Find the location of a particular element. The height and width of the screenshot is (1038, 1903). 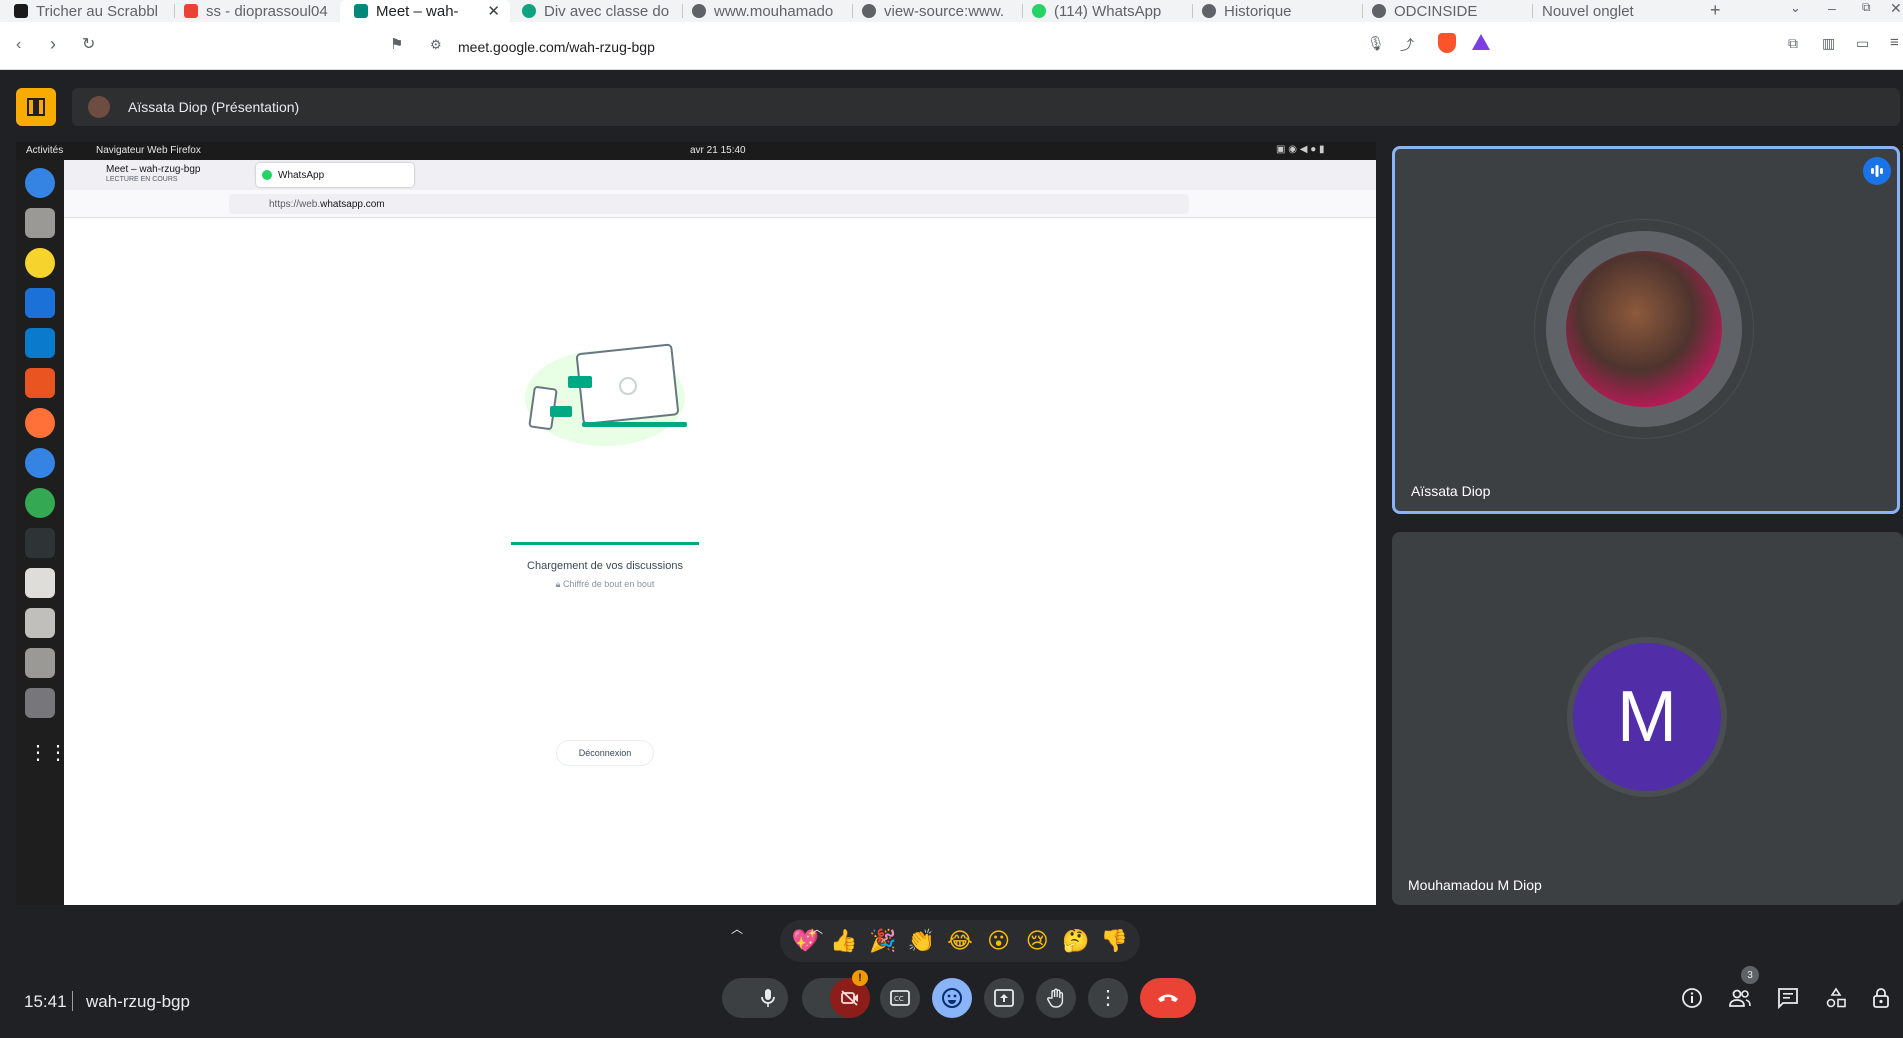

raise-hand-button is located at coordinates (1056, 998).